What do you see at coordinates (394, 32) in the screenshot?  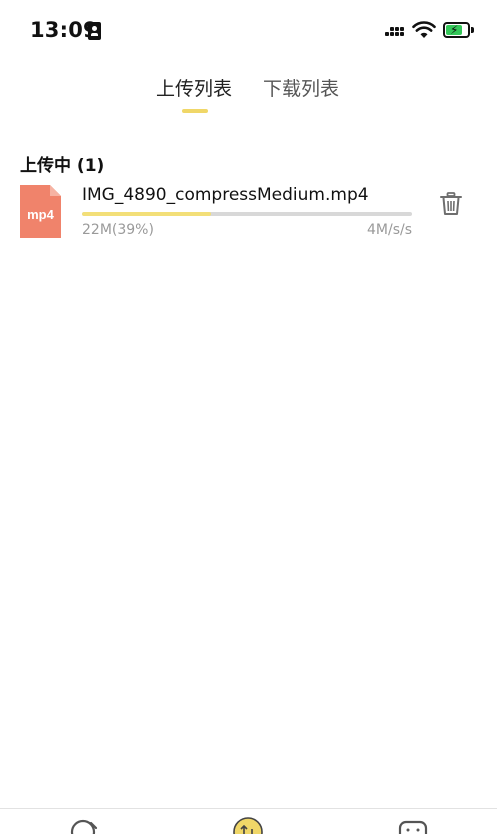 I see `cellular-signal-icon` at bounding box center [394, 32].